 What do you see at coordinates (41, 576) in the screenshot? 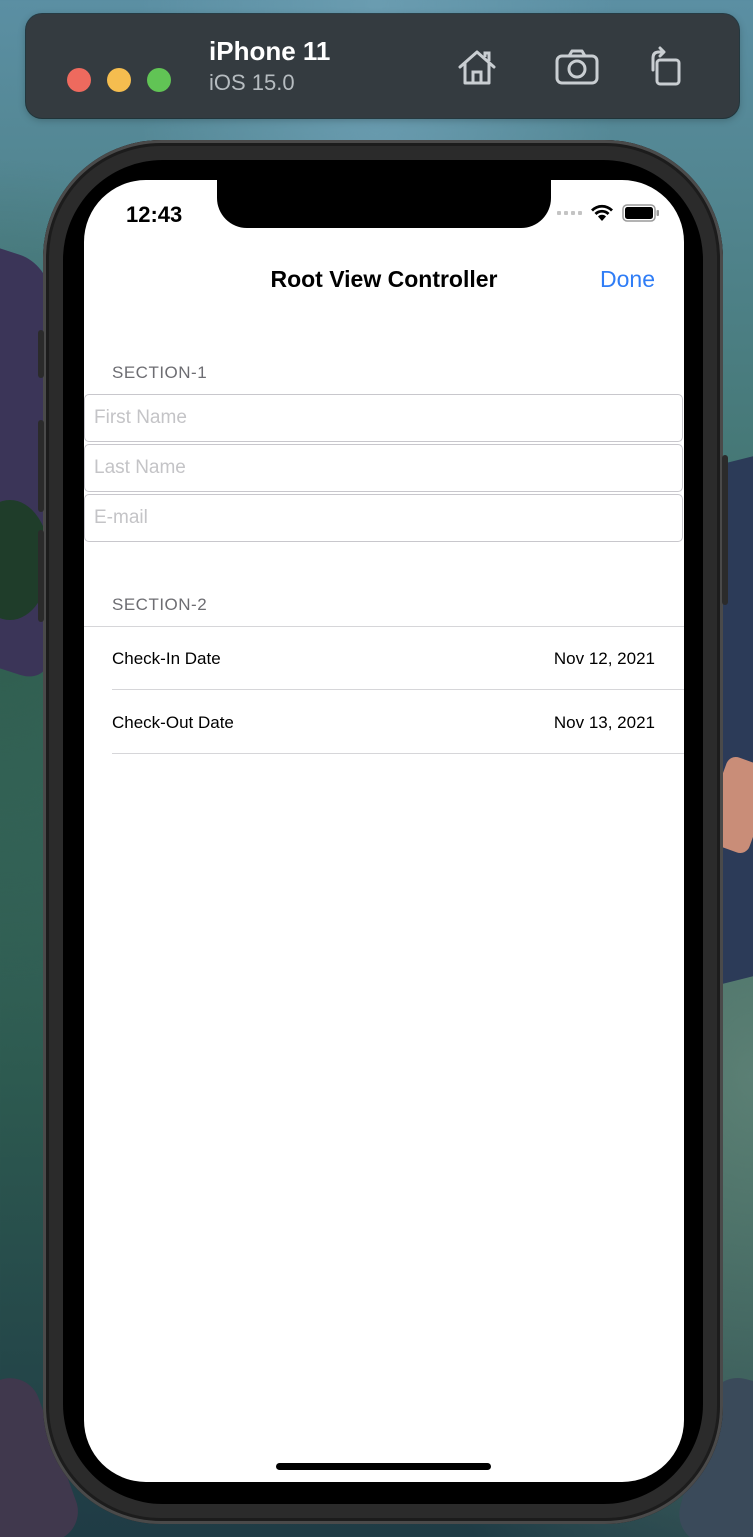
I see `volume-down-button` at bounding box center [41, 576].